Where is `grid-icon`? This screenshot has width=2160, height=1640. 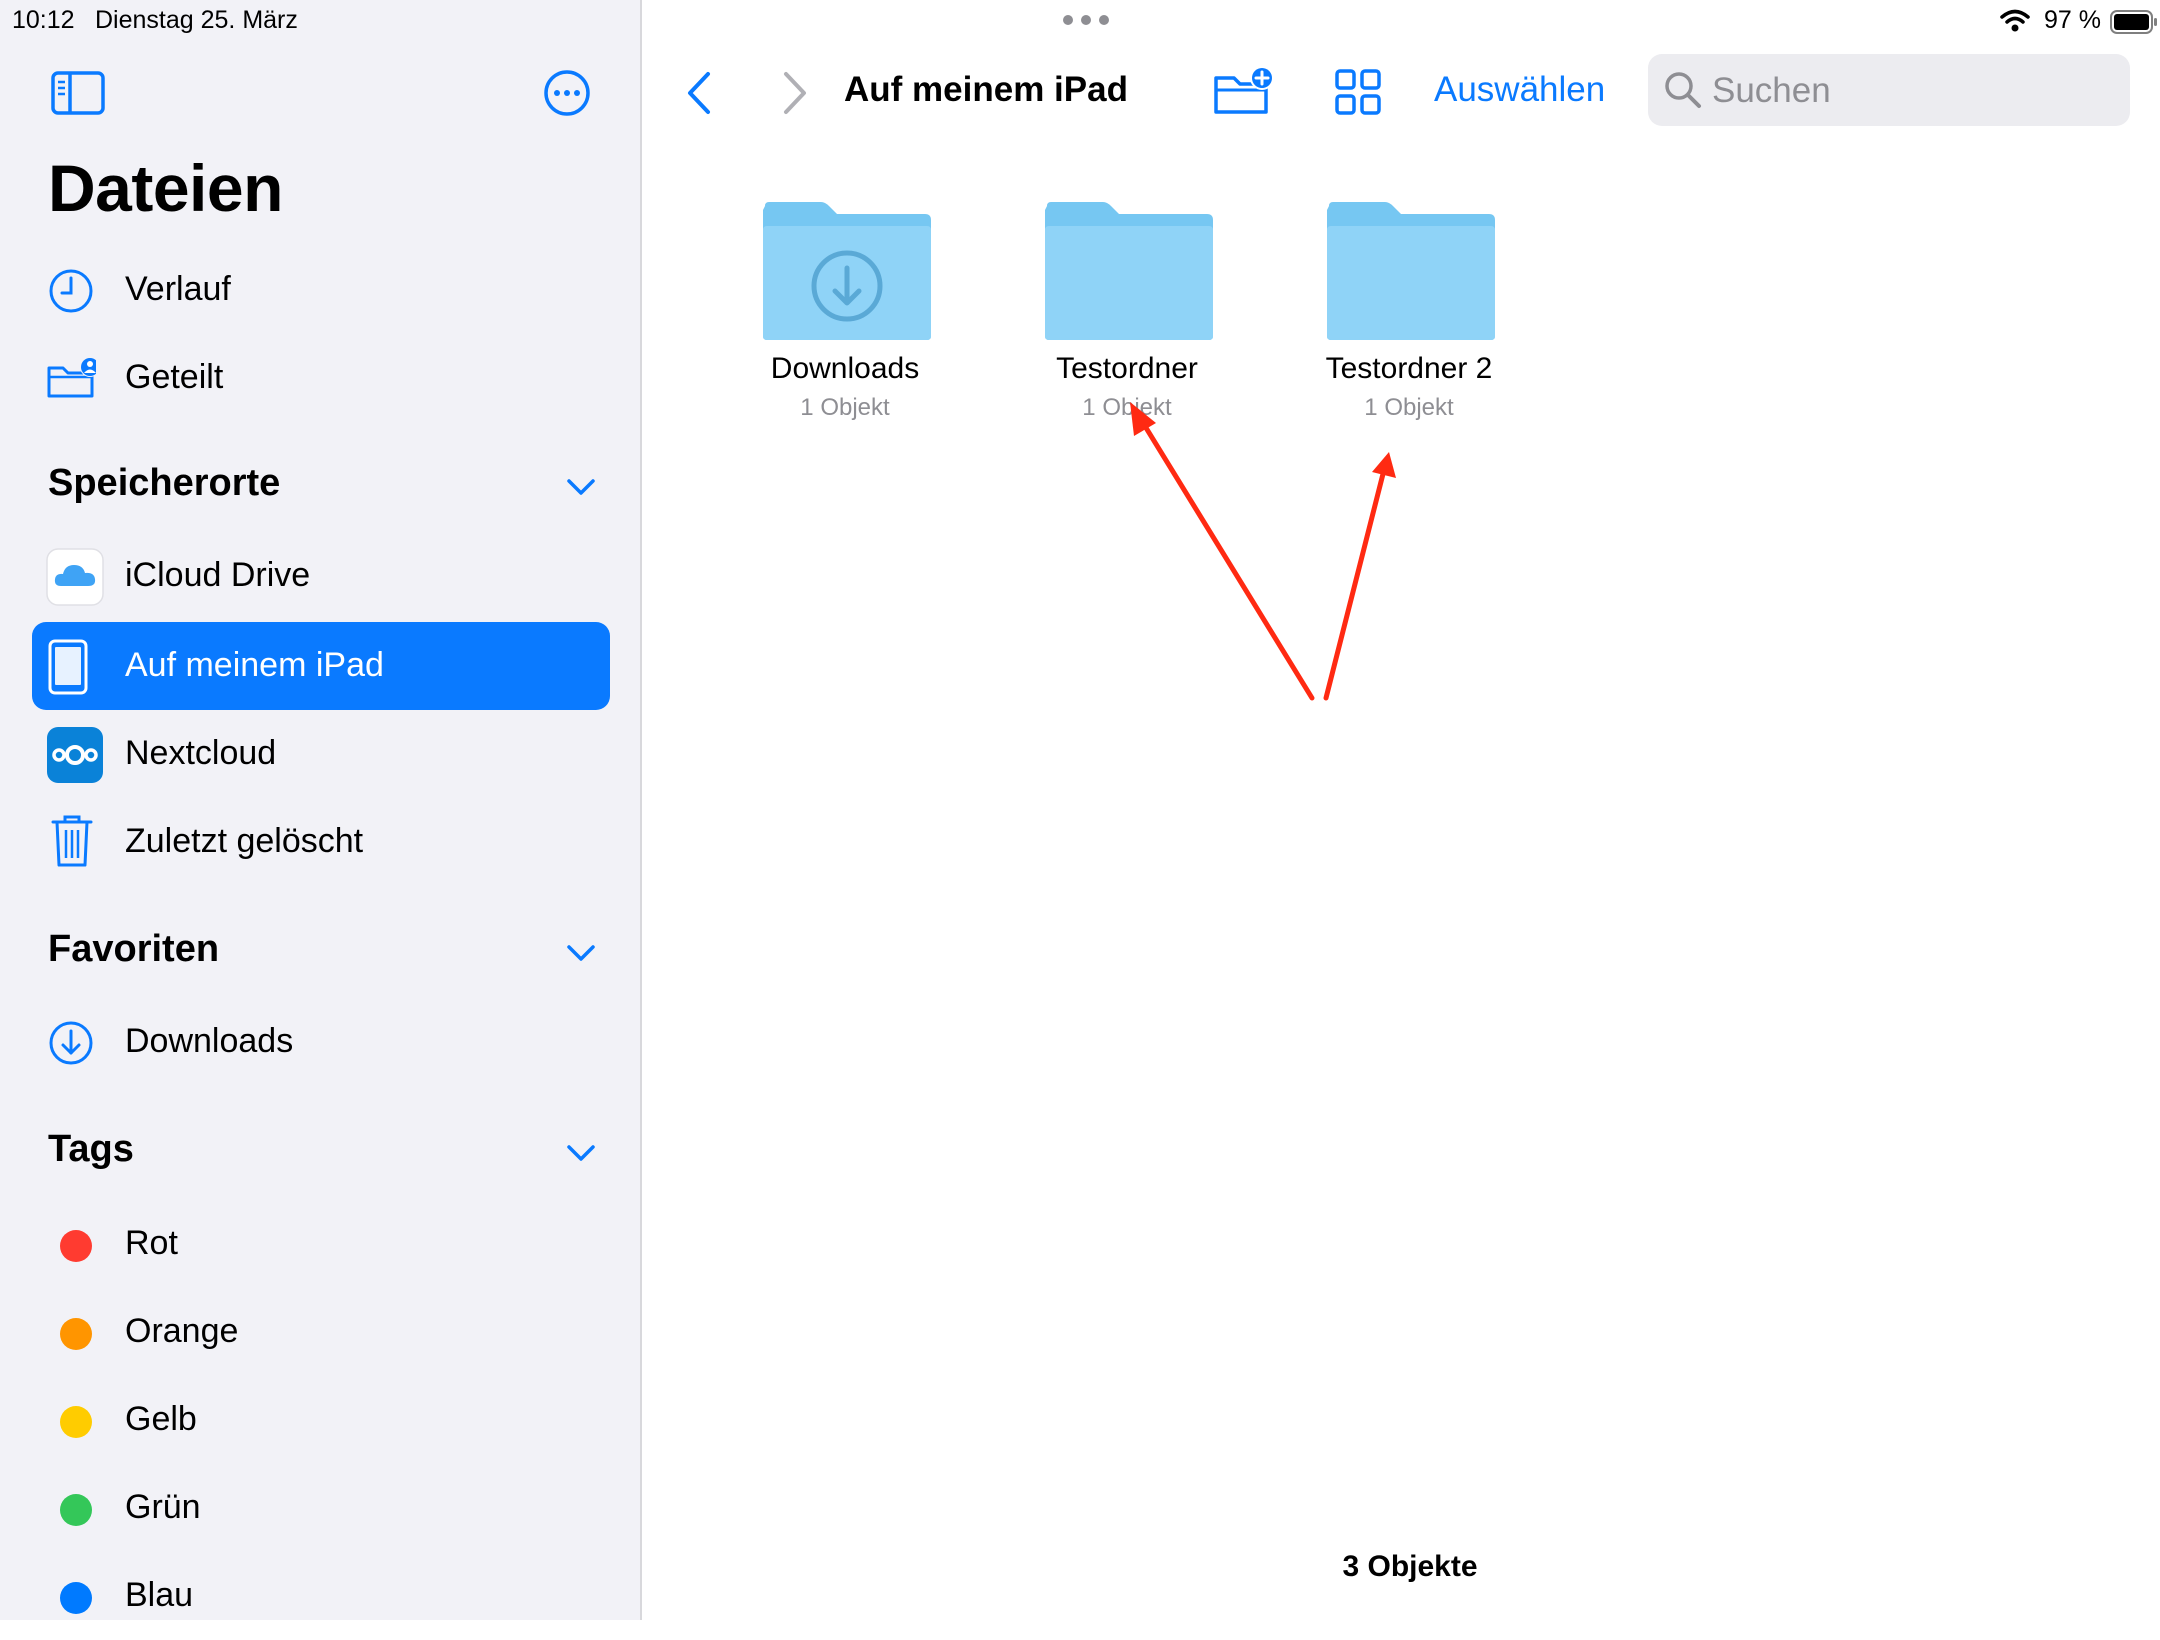
grid-icon is located at coordinates (1358, 92).